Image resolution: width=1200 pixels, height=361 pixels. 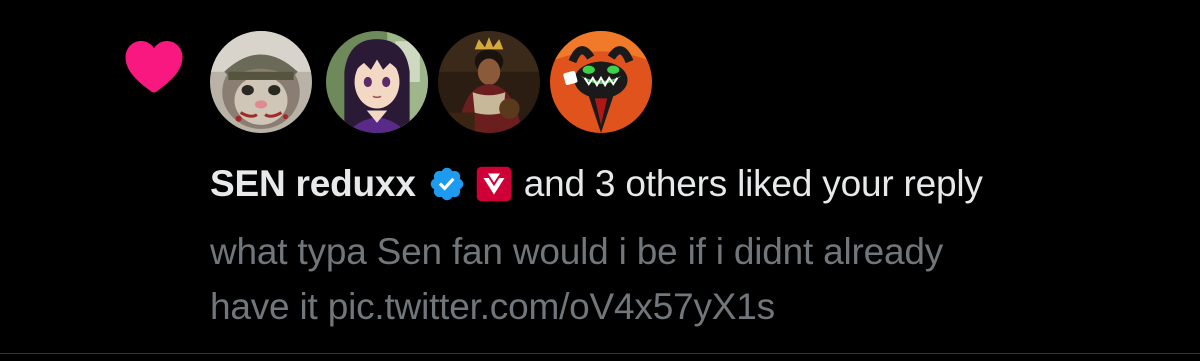 I want to click on like-summary: SEN reduxx and 3 others liked your reply, so click(x=596, y=184).